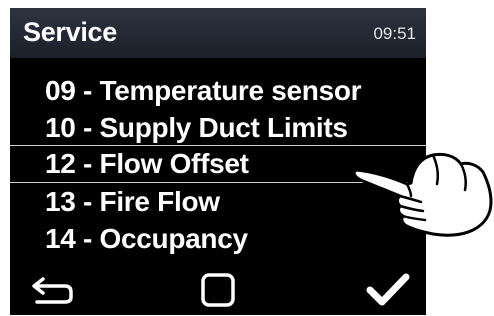 The image size is (494, 316). I want to click on back-arrow-icon, so click(52, 290).